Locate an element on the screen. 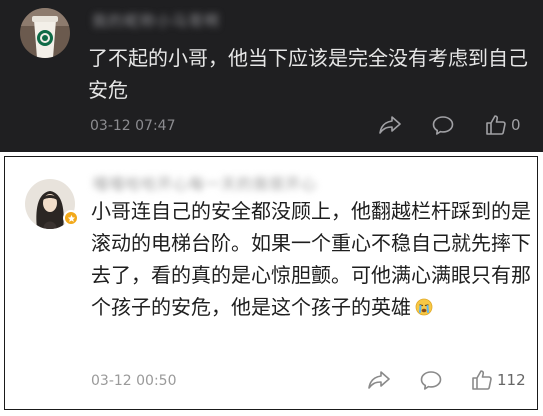 The image size is (543, 416). starbucks-cup-icon is located at coordinates (45, 33).